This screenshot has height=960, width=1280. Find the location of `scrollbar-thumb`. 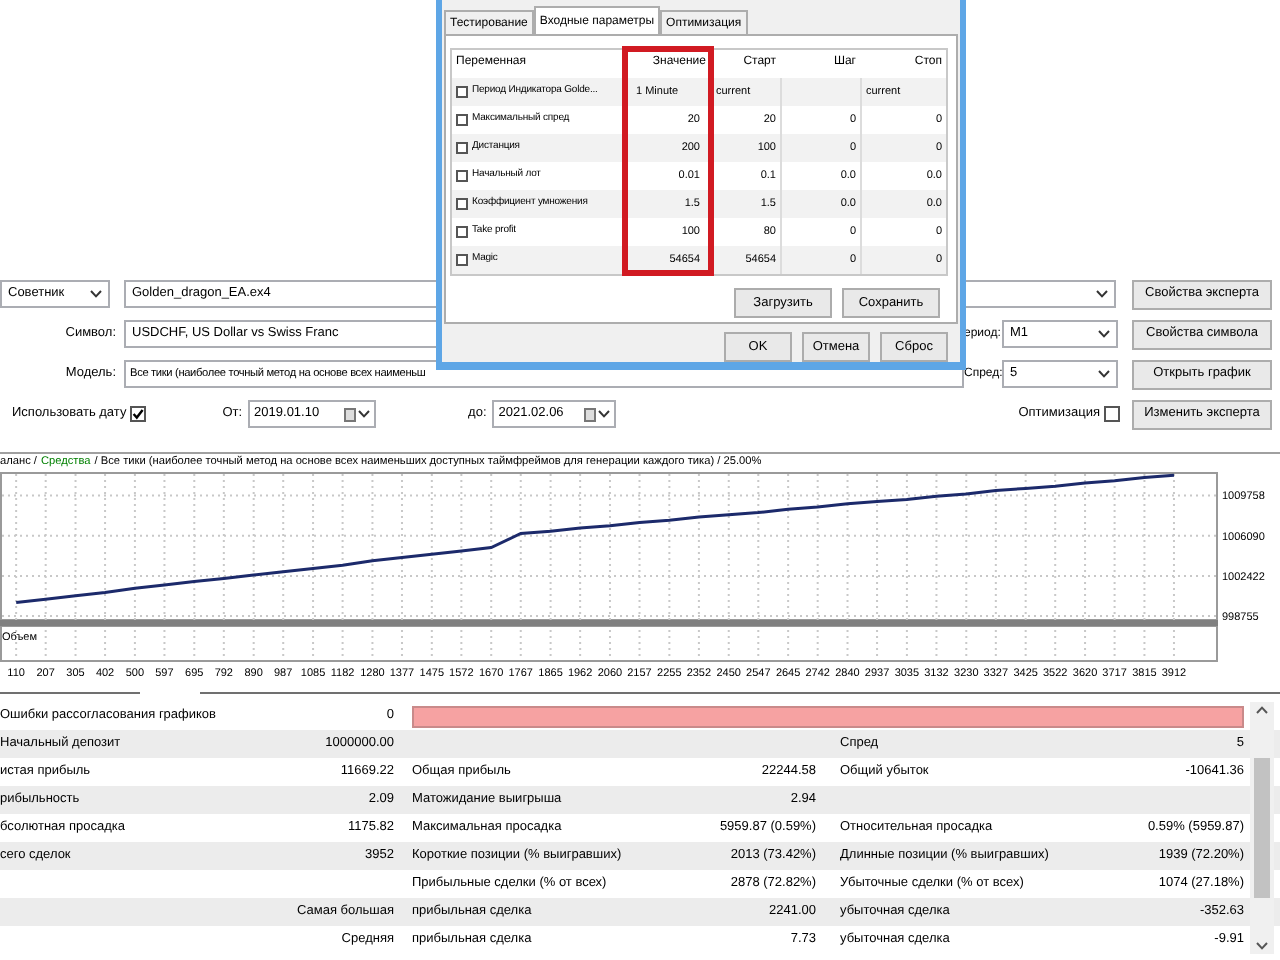

scrollbar-thumb is located at coordinates (1262, 828).